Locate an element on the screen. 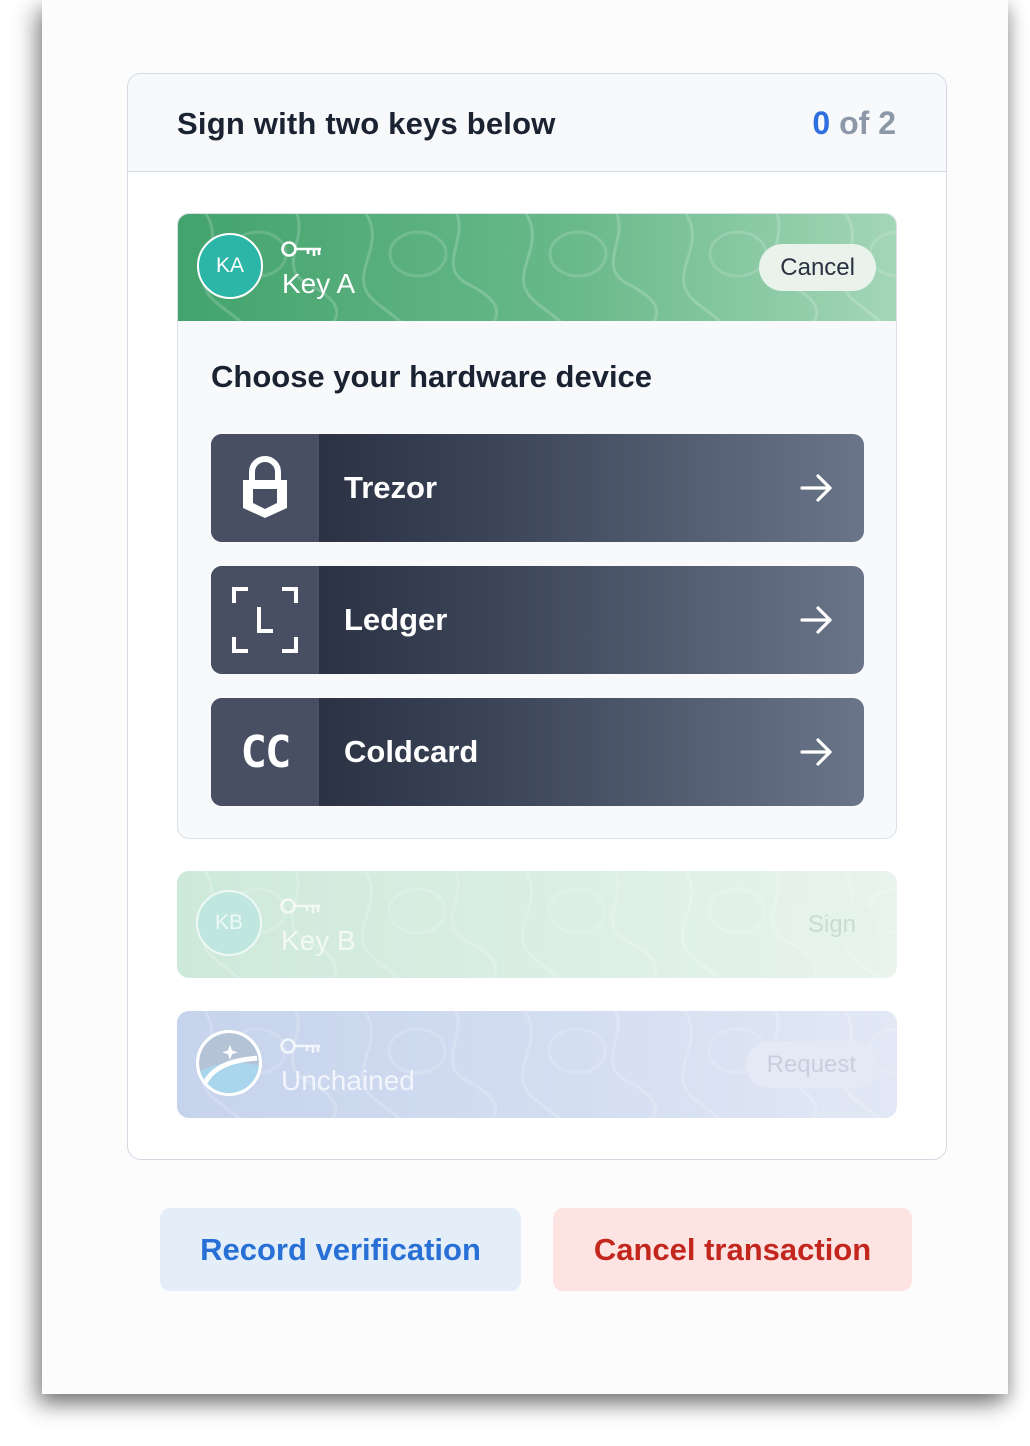 Image resolution: width=1030 pixels, height=1446 pixels. signature-progress: 0 of 2 is located at coordinates (854, 123).